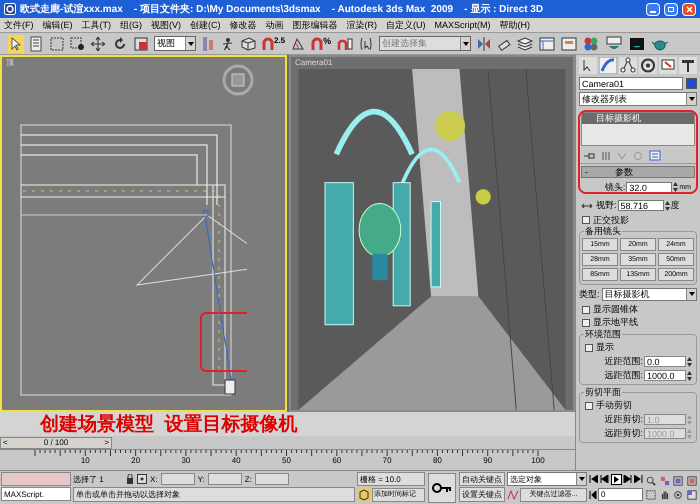 The width and height of the screenshot is (700, 504). What do you see at coordinates (678, 481) in the screenshot?
I see `zoom-extents-icon` at bounding box center [678, 481].